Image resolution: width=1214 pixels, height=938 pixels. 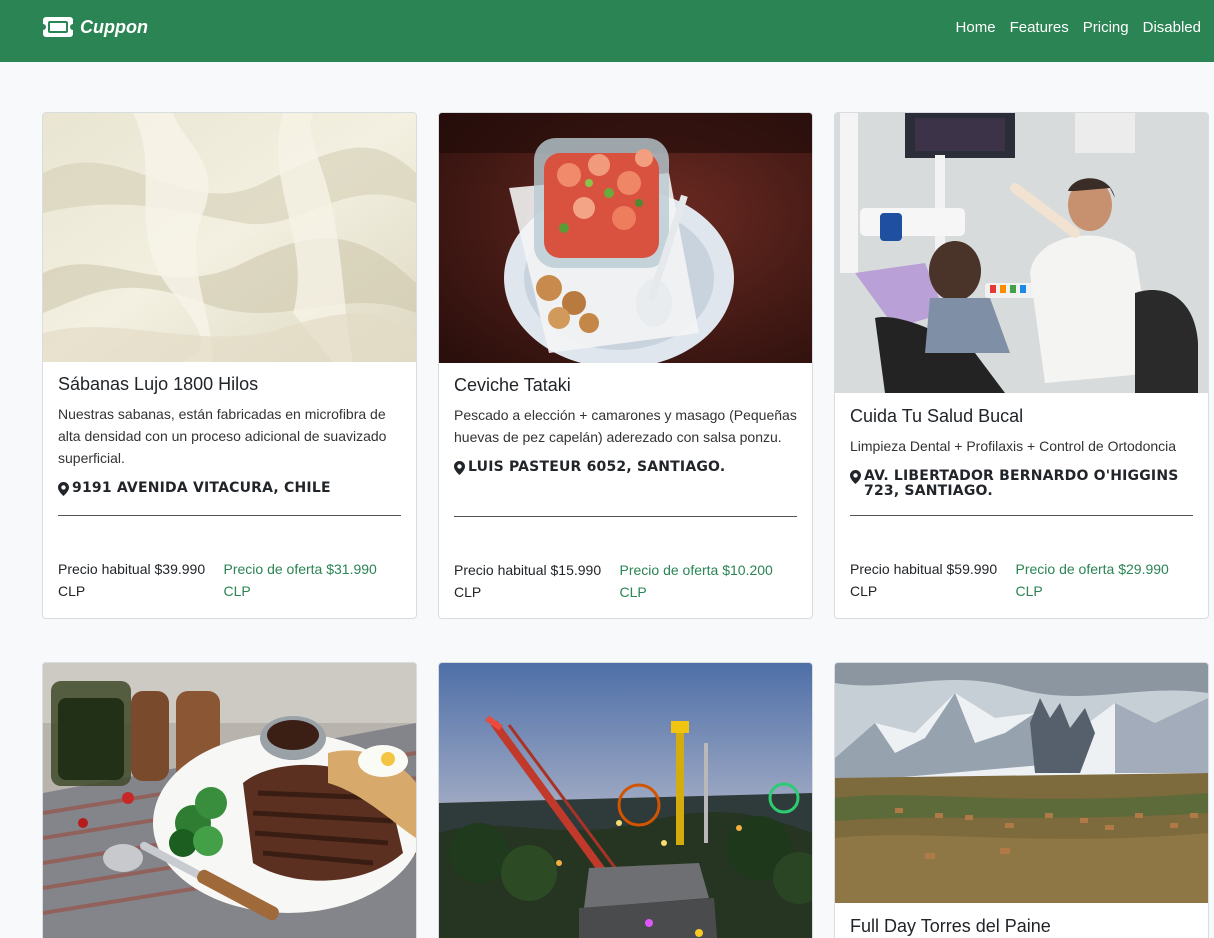 I want to click on address-text: 9191 AVENIDA VITACURA, CHILE, so click(x=201, y=488).